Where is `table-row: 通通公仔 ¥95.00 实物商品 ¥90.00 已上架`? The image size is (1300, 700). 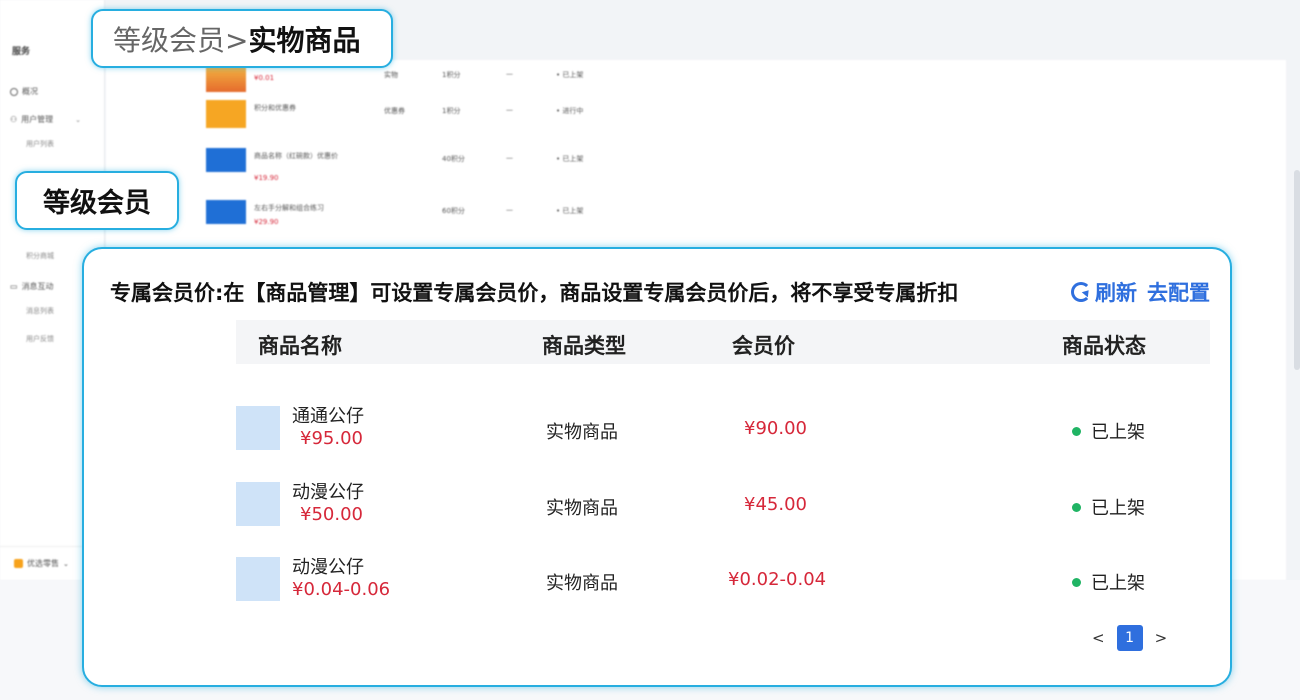
table-row: 通通公仔 ¥95.00 实物商品 ¥90.00 已上架 is located at coordinates (723, 431).